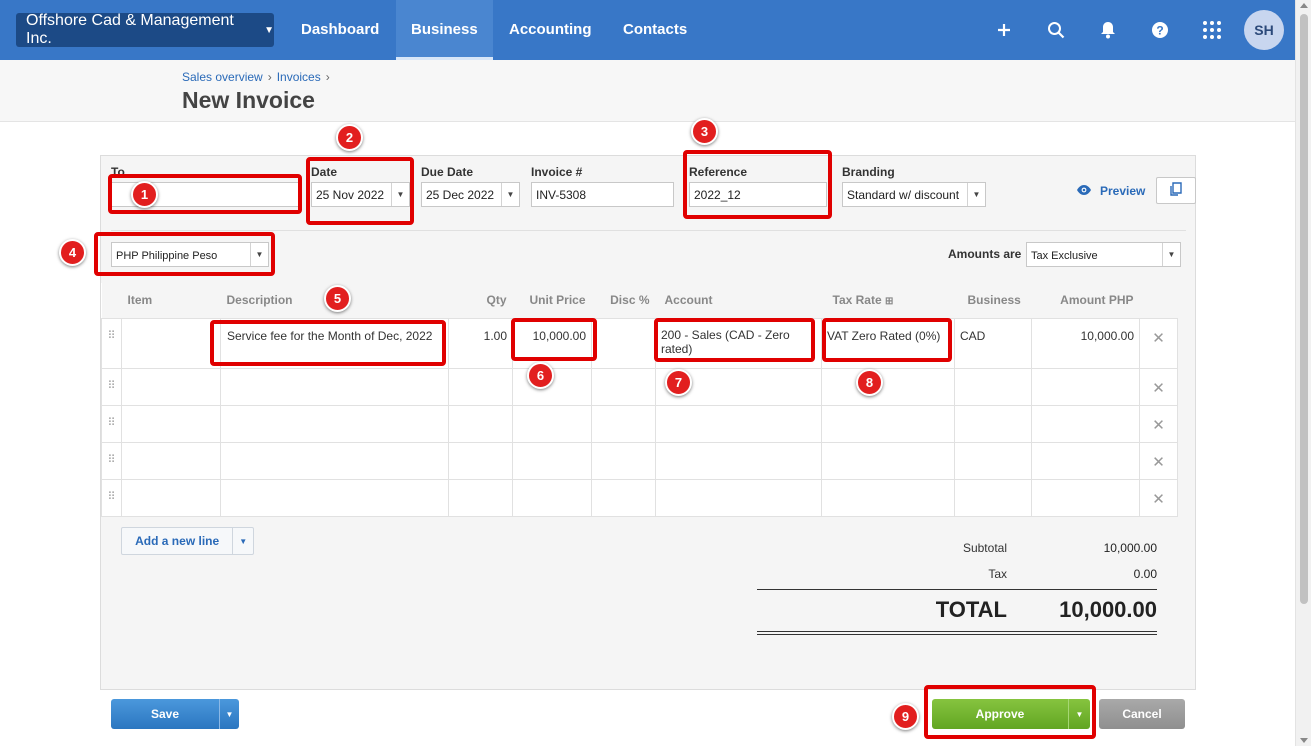 The width and height of the screenshot is (1311, 746). What do you see at coordinates (222, 77) in the screenshot?
I see `breadcrumb-sales-overview: Sales overview` at bounding box center [222, 77].